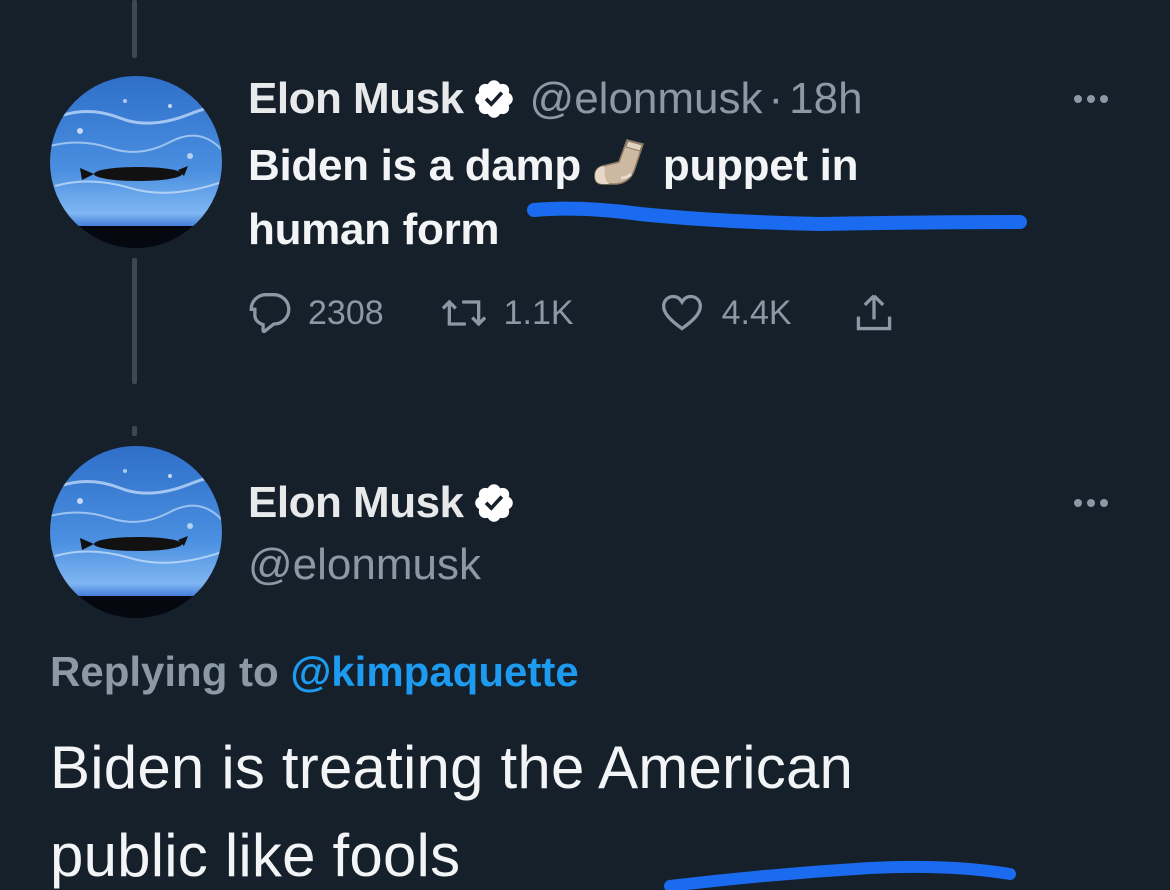  I want to click on tweet-actions: 2308 1.1K 4.4K, so click(572, 313).